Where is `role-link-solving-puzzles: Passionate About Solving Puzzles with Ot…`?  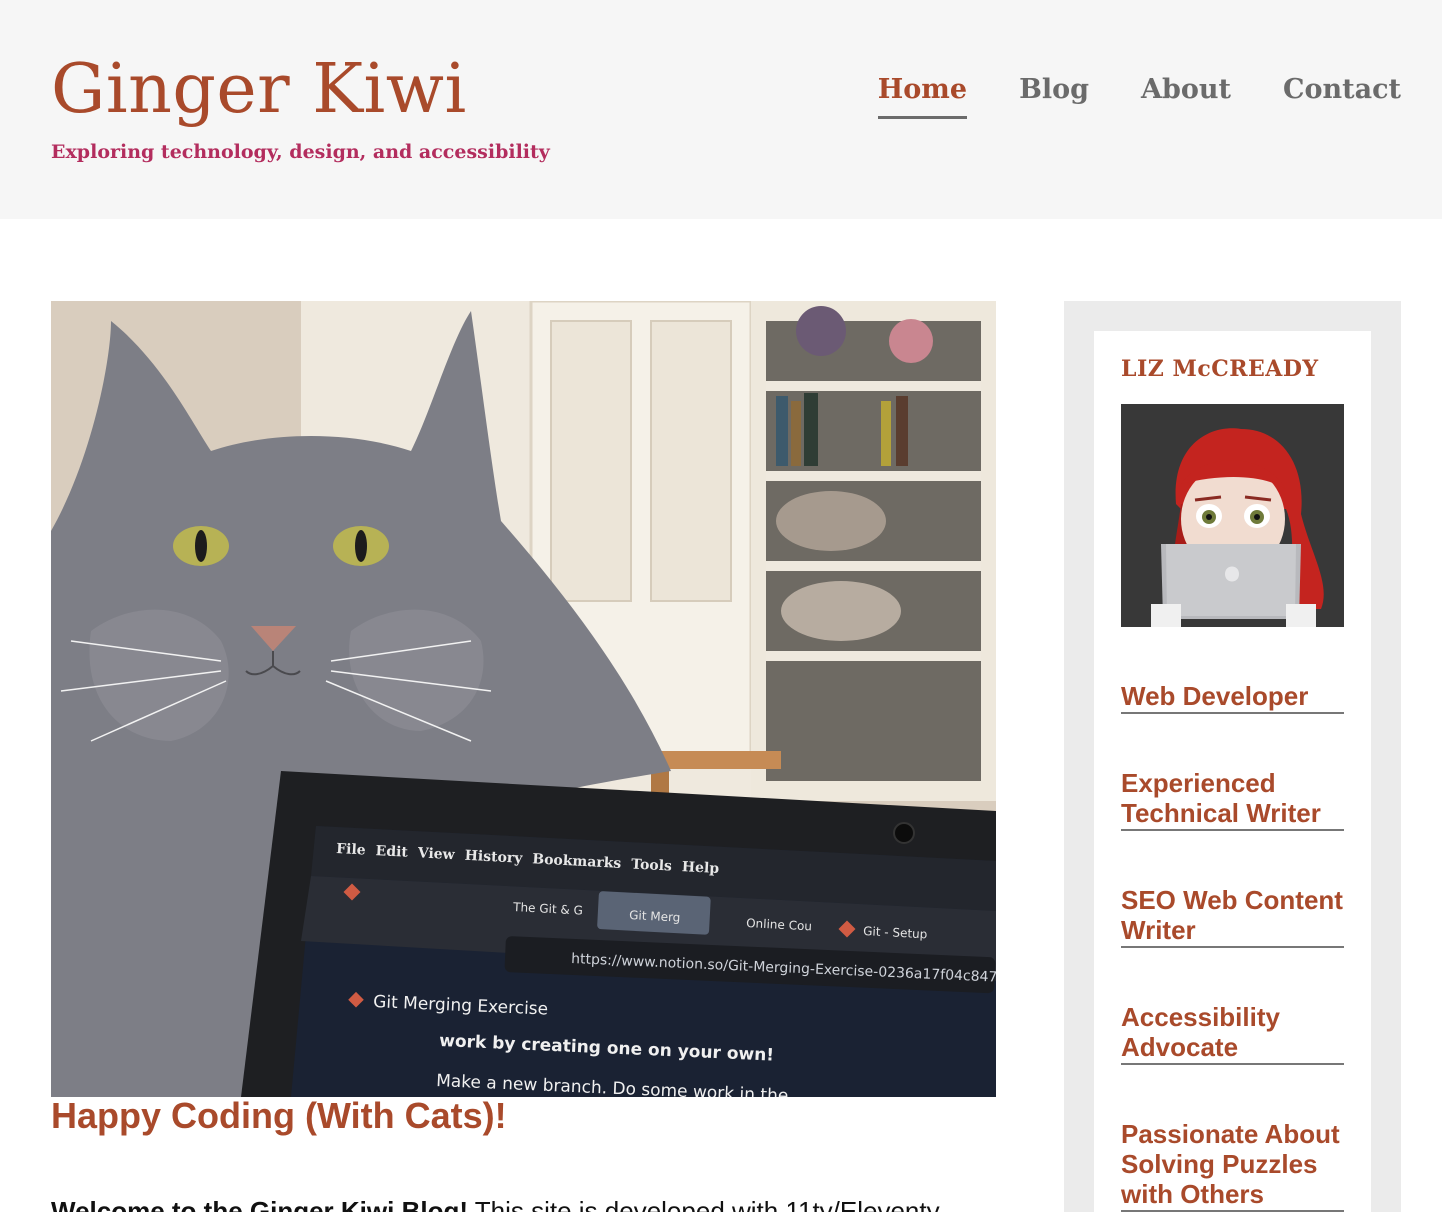 role-link-solving-puzzles: Passionate About Solving Puzzles with Ot… is located at coordinates (1232, 1165).